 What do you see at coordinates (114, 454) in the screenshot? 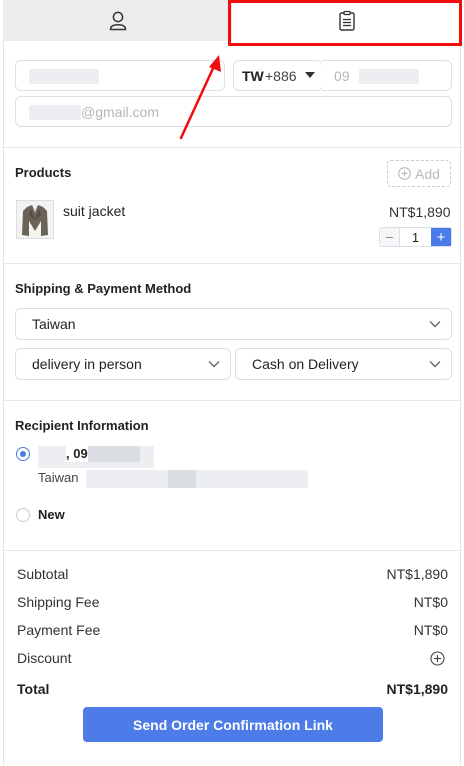
I see `redacted-recipient-phone` at bounding box center [114, 454].